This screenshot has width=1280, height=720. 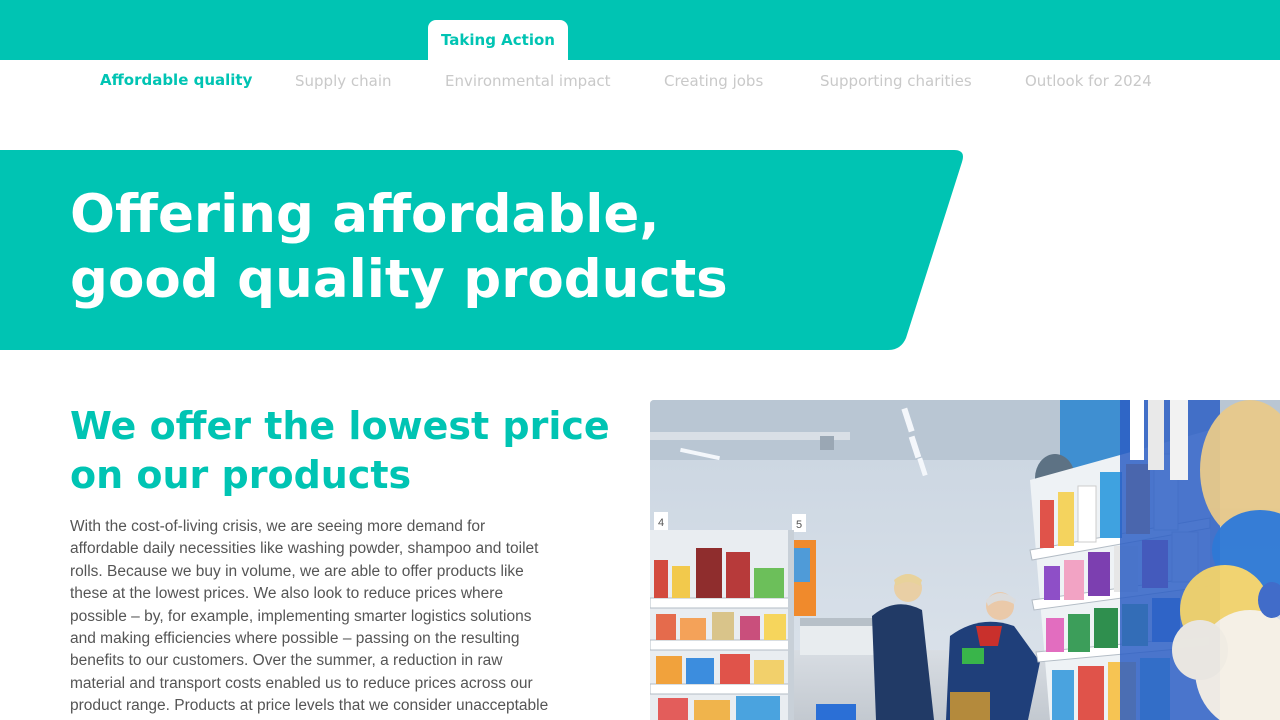 What do you see at coordinates (399, 279) in the screenshot?
I see `hero-title-line-2: good quality products` at bounding box center [399, 279].